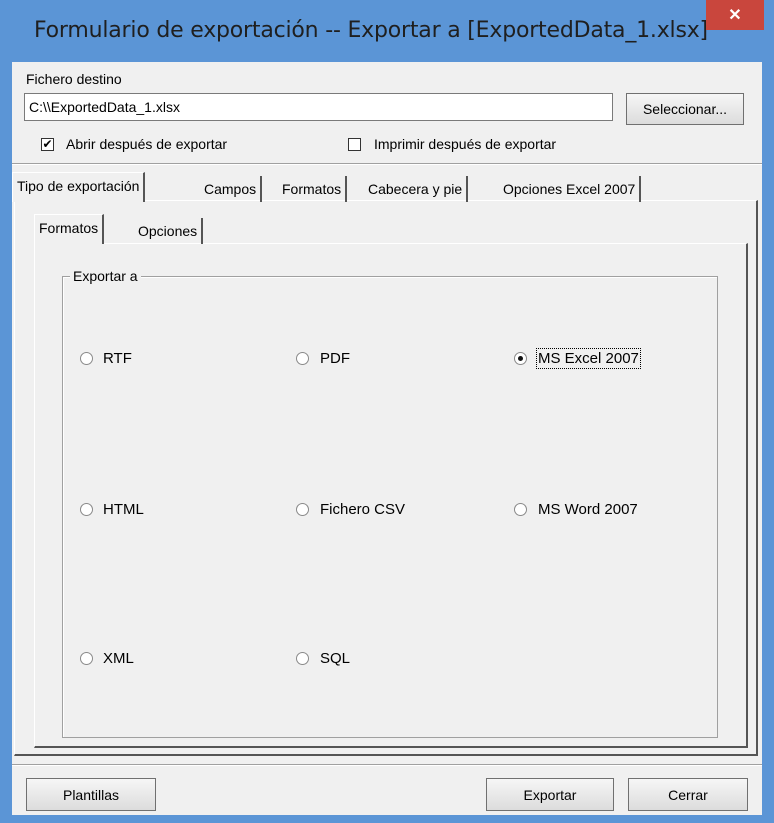 The image size is (774, 823). Describe the element at coordinates (118, 658) in the screenshot. I see `radio-xml-label: XML` at that location.